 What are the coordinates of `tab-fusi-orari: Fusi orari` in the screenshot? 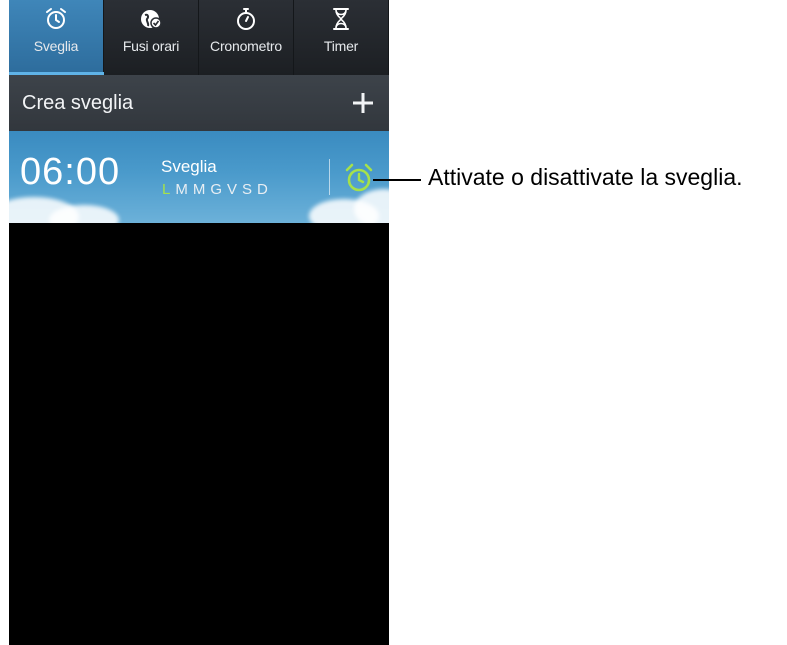 It's located at (151, 37).